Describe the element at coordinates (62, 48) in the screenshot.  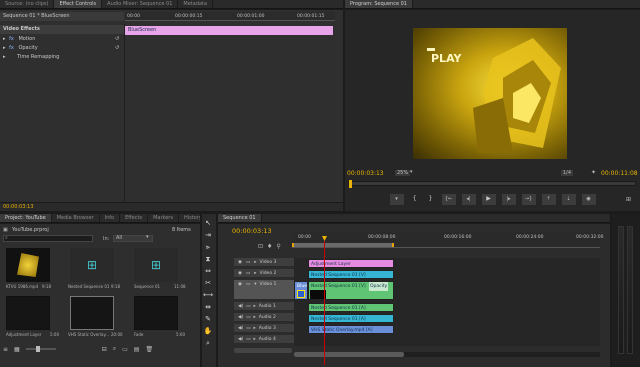
I see `effect-row-opacity: ▸ fx Opacity ↺` at that location.